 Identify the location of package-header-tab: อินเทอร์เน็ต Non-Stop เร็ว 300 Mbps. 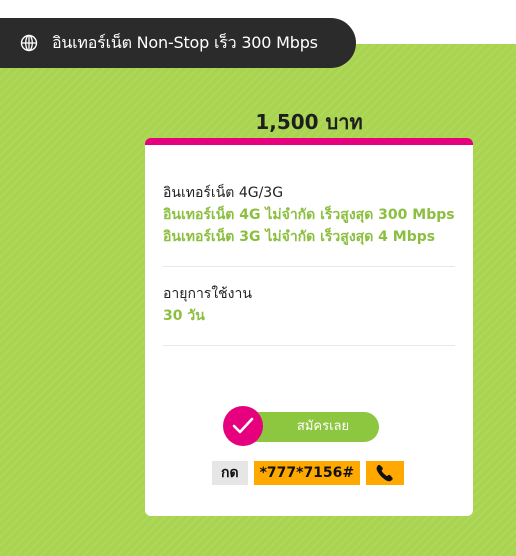
(178, 43).